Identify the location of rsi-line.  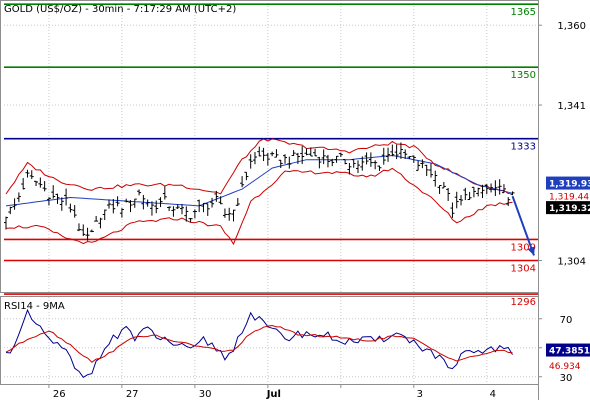
(259, 343).